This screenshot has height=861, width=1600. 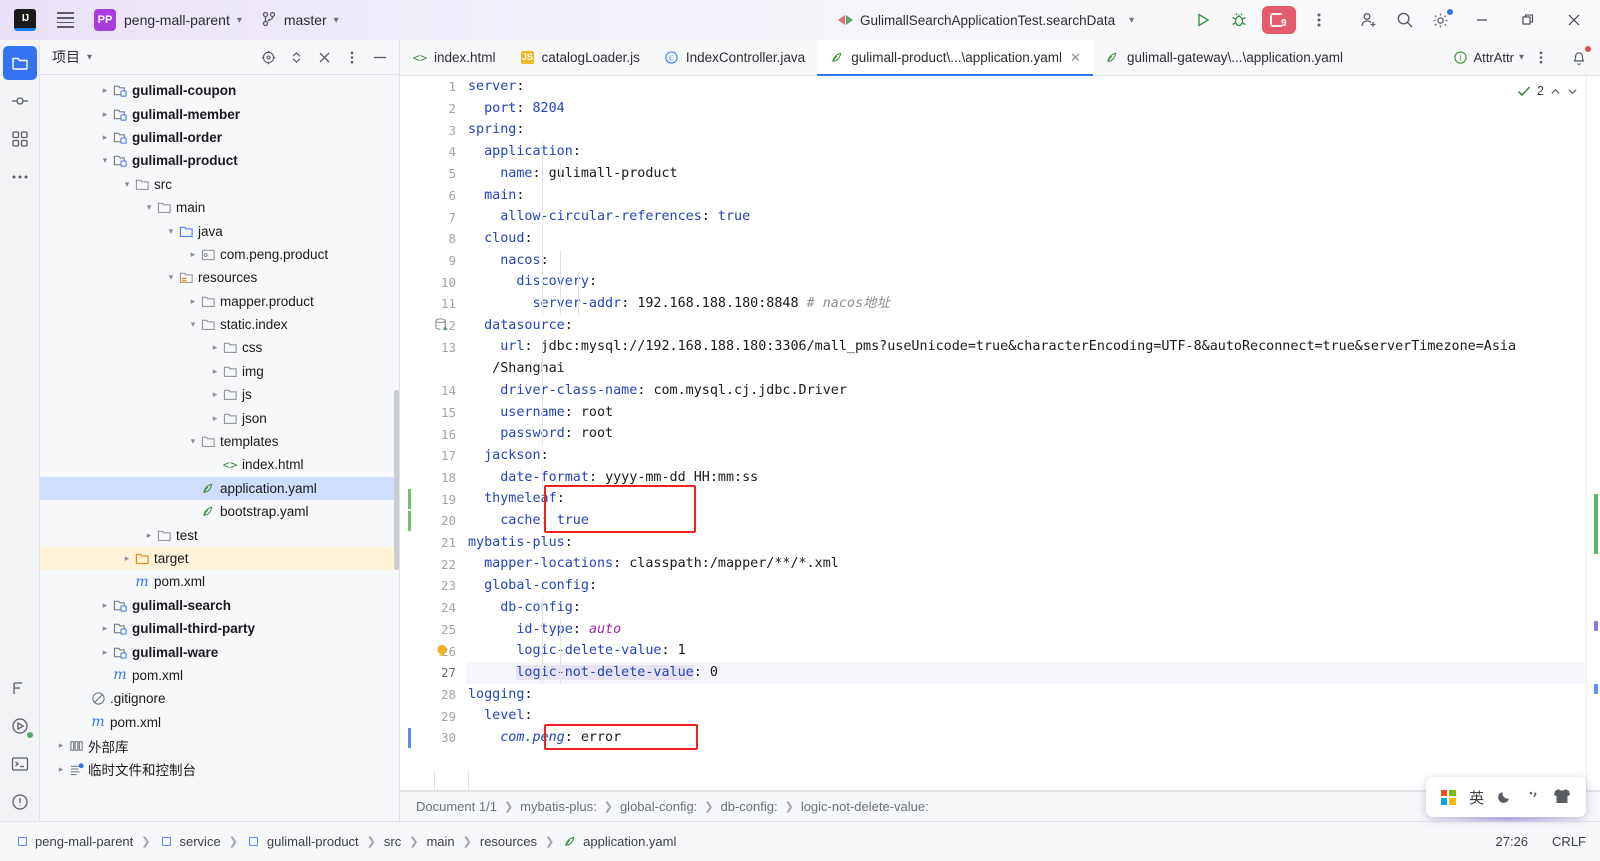 What do you see at coordinates (1033, 130) in the screenshot?
I see `code-line-3: spring:` at bounding box center [1033, 130].